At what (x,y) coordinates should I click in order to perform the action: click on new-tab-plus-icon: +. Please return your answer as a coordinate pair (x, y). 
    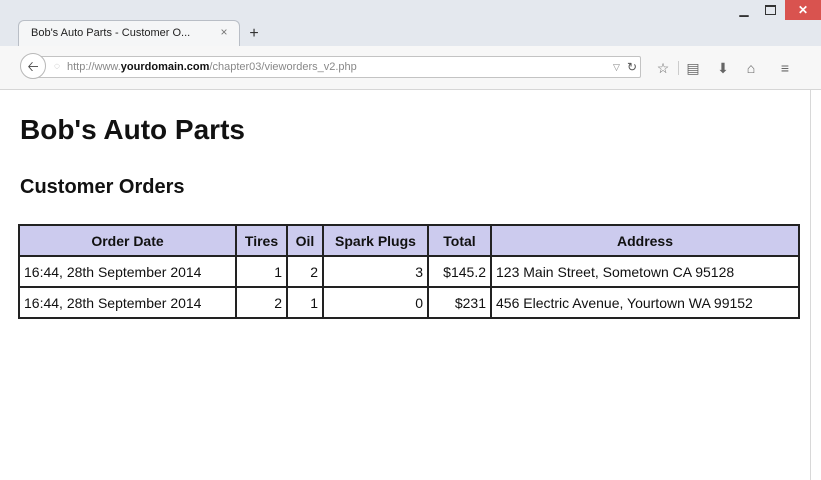
    Looking at the image, I should click on (254, 34).